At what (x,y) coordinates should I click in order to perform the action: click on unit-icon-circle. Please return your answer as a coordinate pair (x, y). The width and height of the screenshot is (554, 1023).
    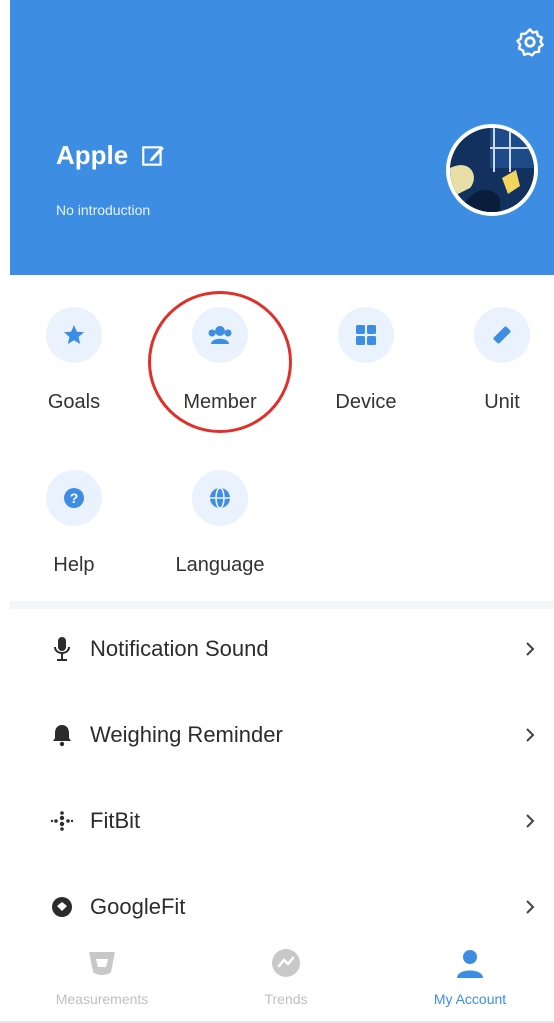
    Looking at the image, I should click on (502, 335).